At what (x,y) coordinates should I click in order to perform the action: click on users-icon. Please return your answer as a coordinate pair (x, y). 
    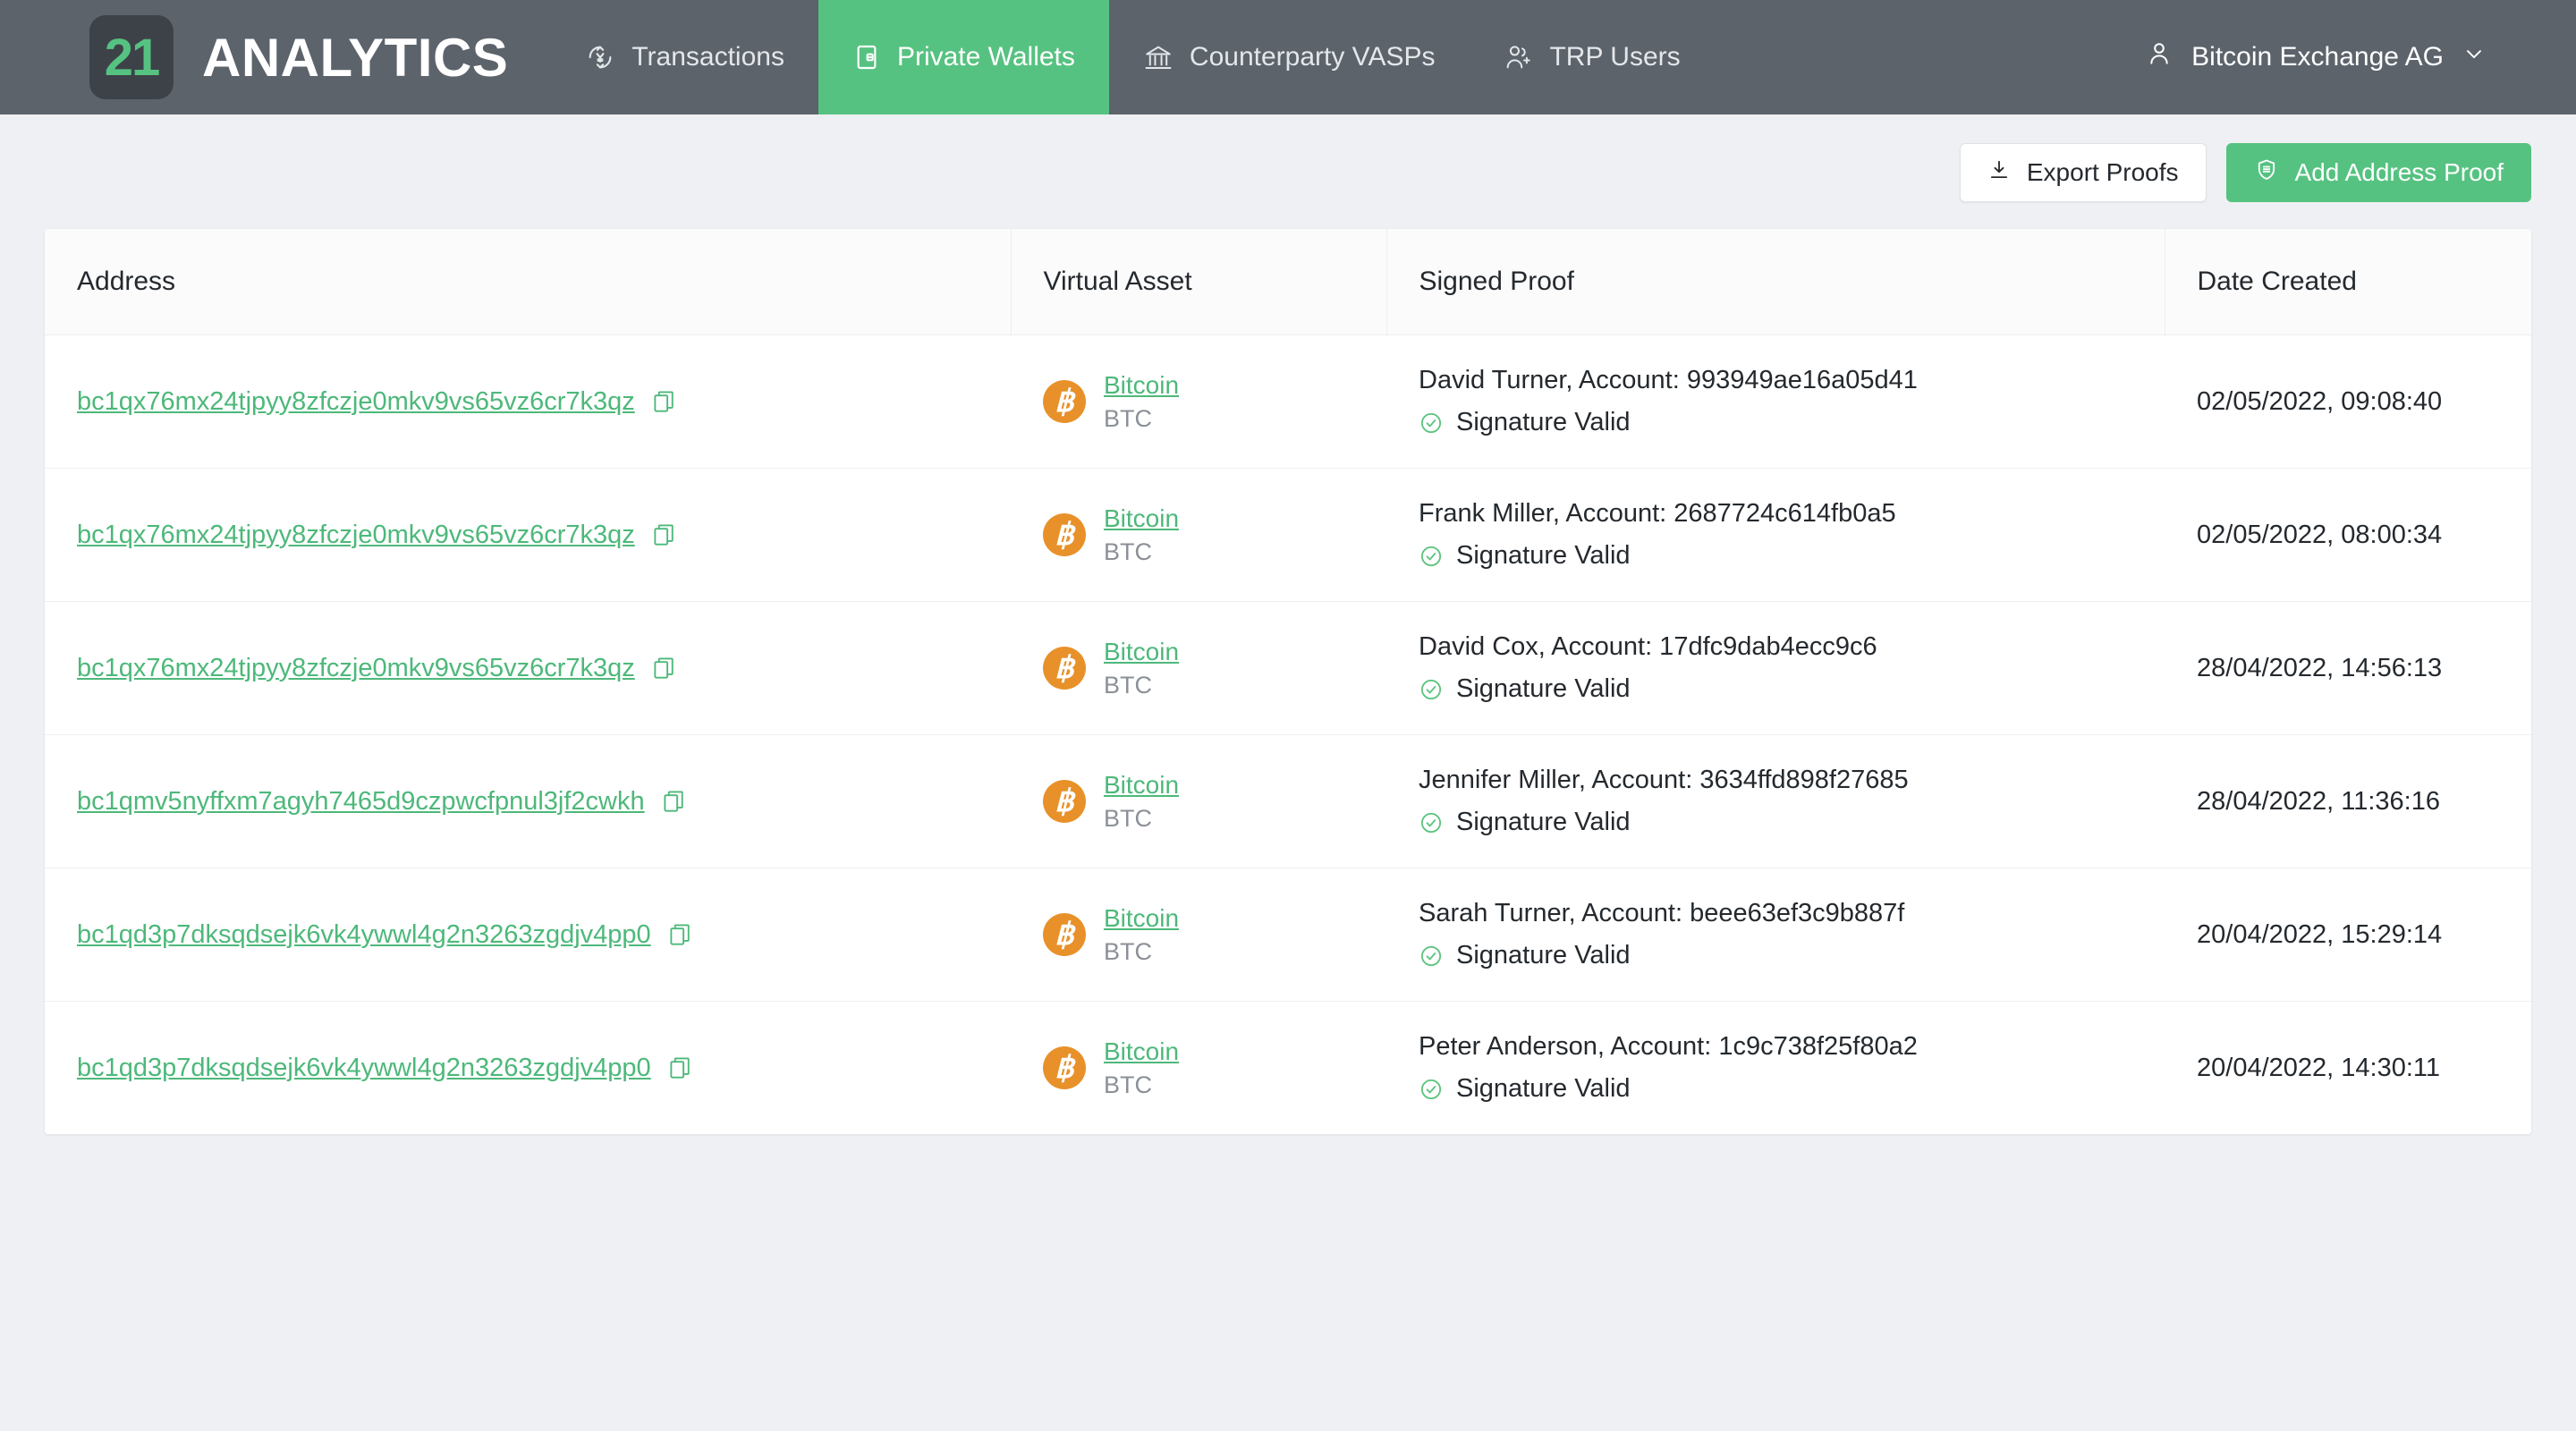
    Looking at the image, I should click on (1518, 57).